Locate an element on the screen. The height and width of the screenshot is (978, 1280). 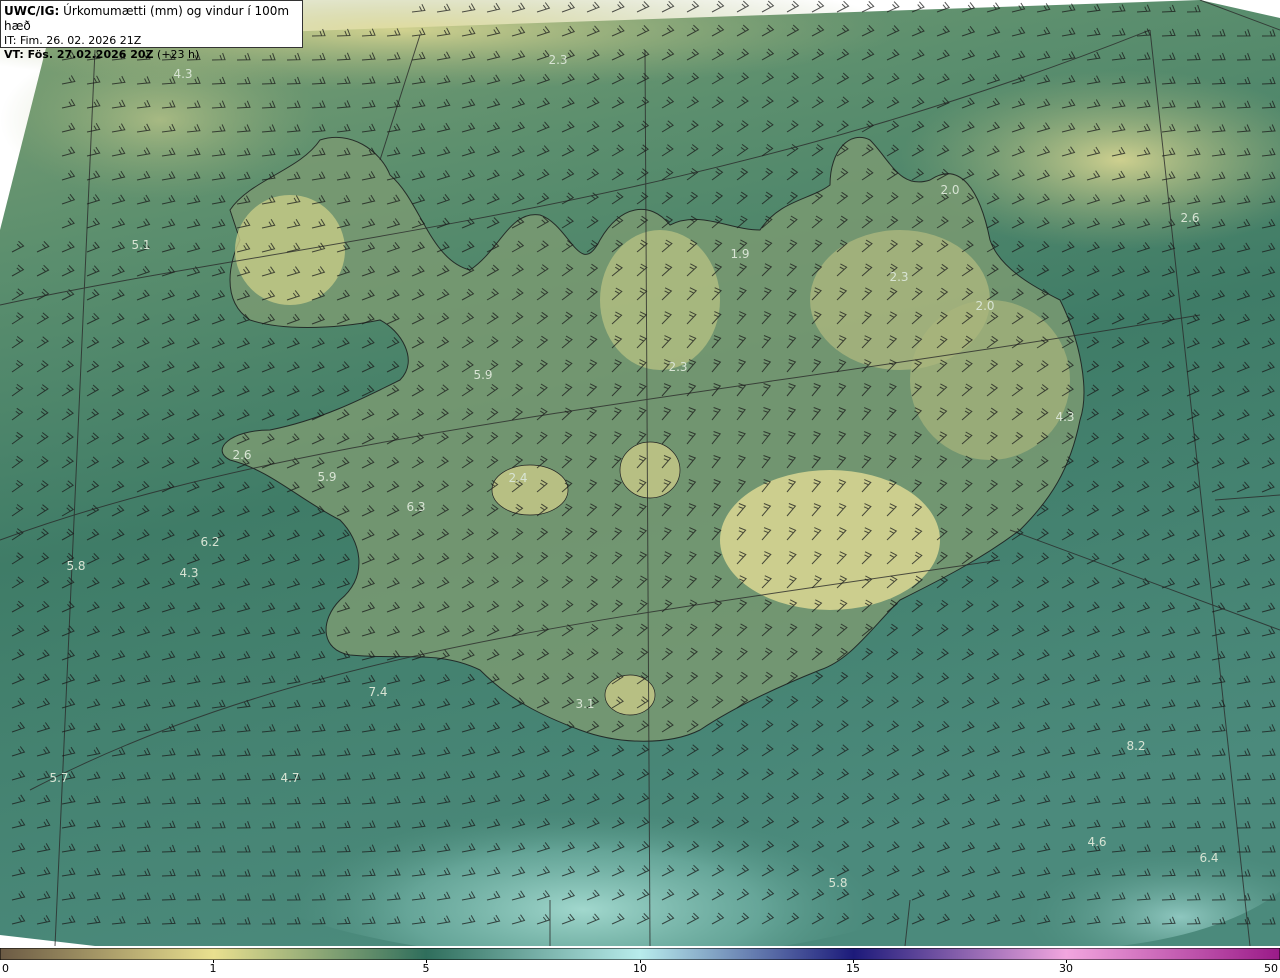
colorbar-tick-label: 15 is located at coordinates (853, 968).